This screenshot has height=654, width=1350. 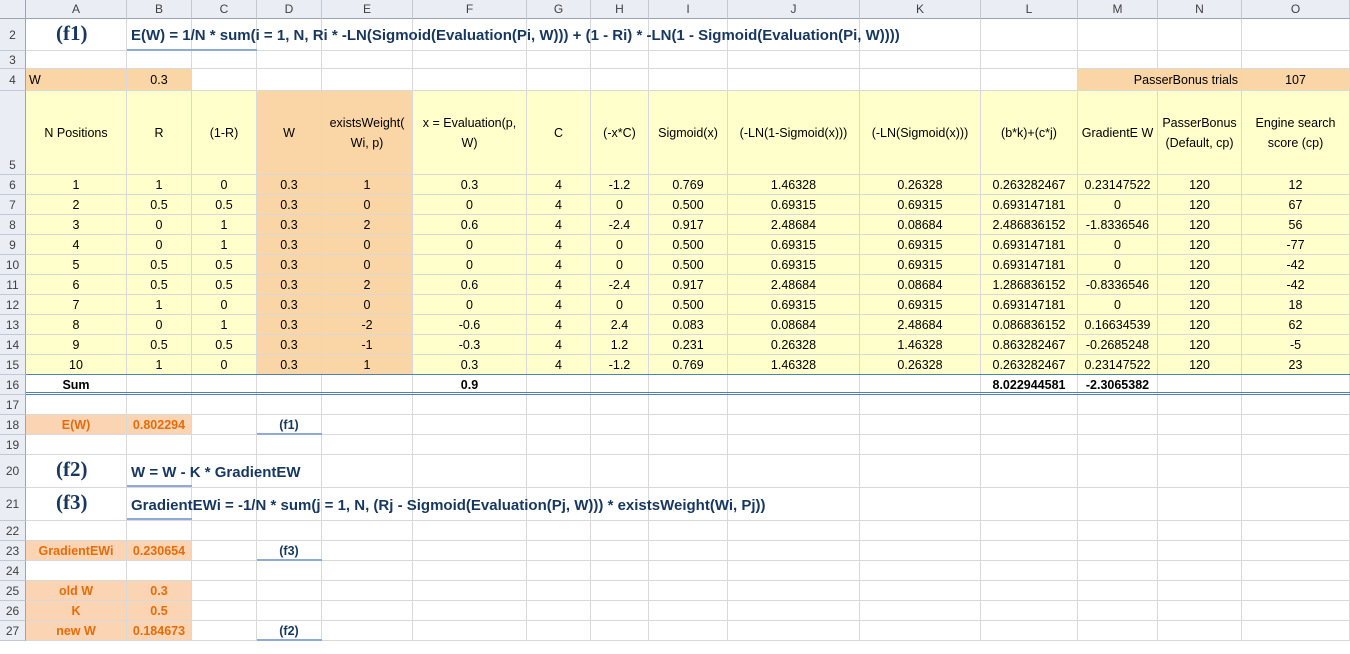 What do you see at coordinates (1029, 205) in the screenshot?
I see `table-cell-L7: 0.693147181` at bounding box center [1029, 205].